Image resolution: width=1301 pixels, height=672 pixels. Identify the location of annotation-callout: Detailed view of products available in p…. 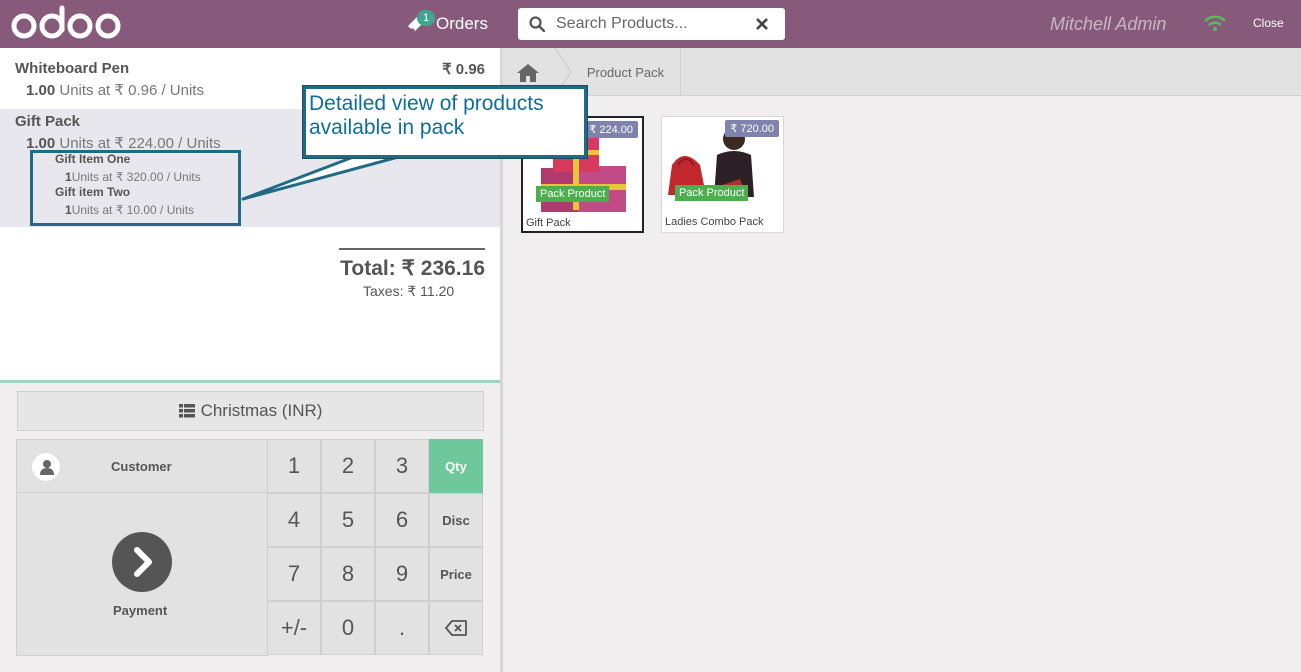
(445, 122).